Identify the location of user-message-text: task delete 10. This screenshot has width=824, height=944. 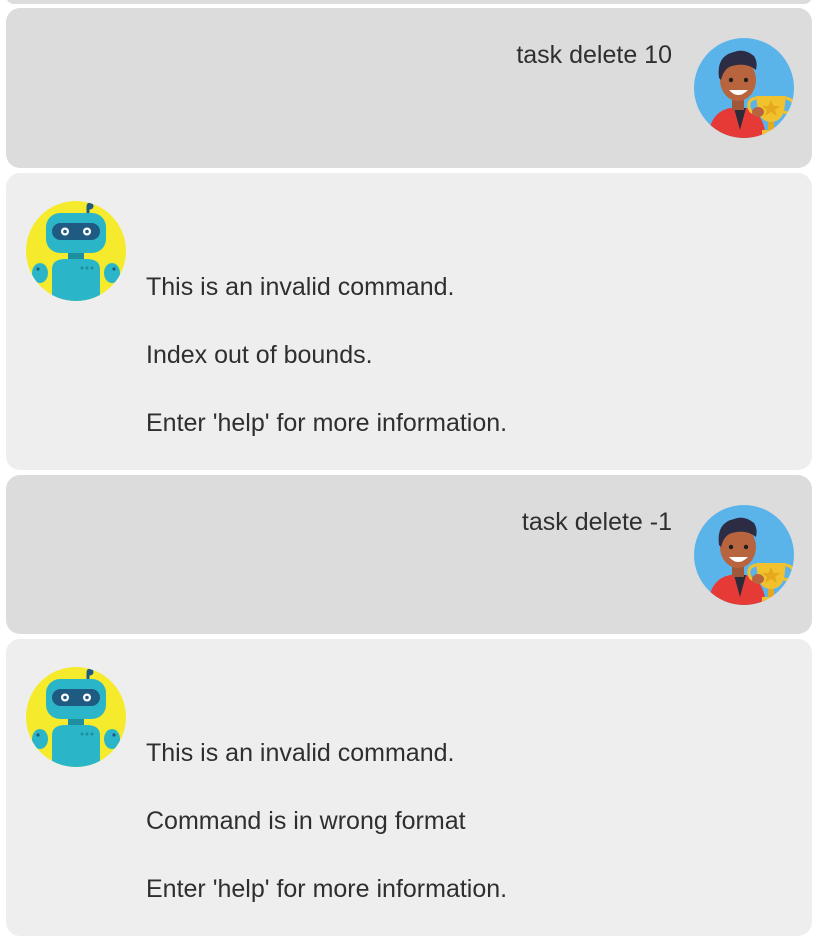
(594, 55).